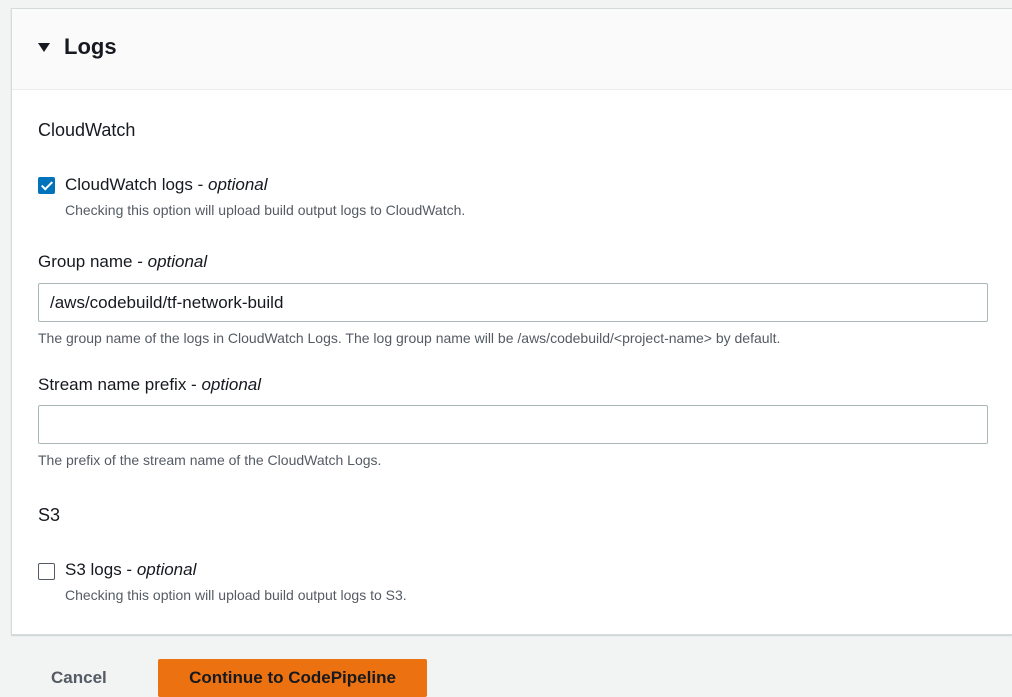  I want to click on s3-logs-label-text: S3 logs -, so click(101, 569).